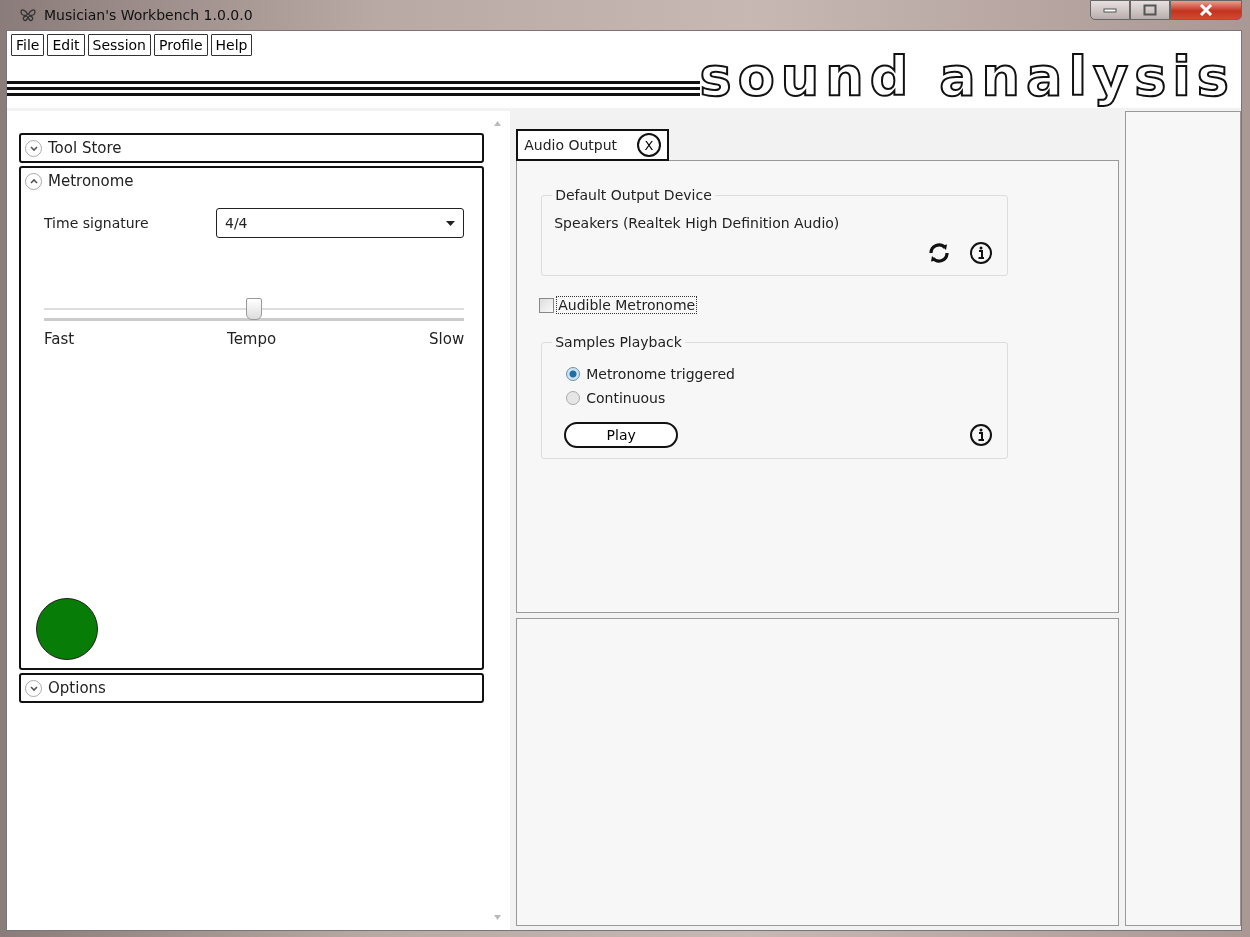  What do you see at coordinates (497, 123) in the screenshot?
I see `scroll-up-icon` at bounding box center [497, 123].